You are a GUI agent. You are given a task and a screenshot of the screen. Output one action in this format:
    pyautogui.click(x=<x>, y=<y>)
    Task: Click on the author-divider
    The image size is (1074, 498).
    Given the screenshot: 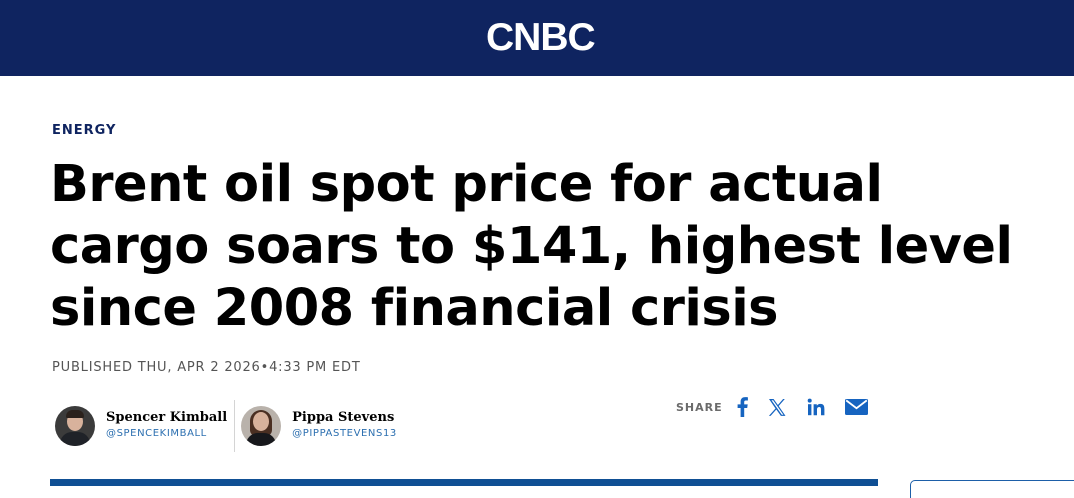 What is the action you would take?
    pyautogui.click(x=235, y=426)
    